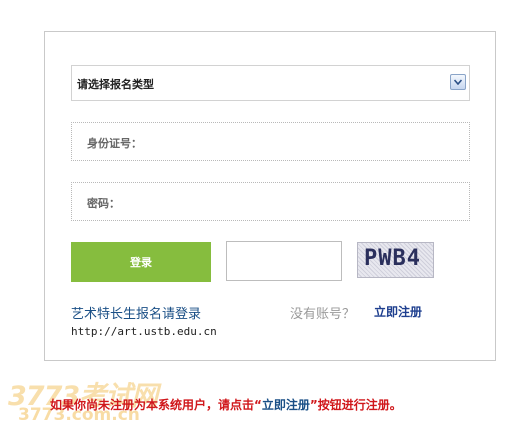 Image resolution: width=520 pixels, height=442 pixels. I want to click on password-label: 密码：, so click(103, 203).